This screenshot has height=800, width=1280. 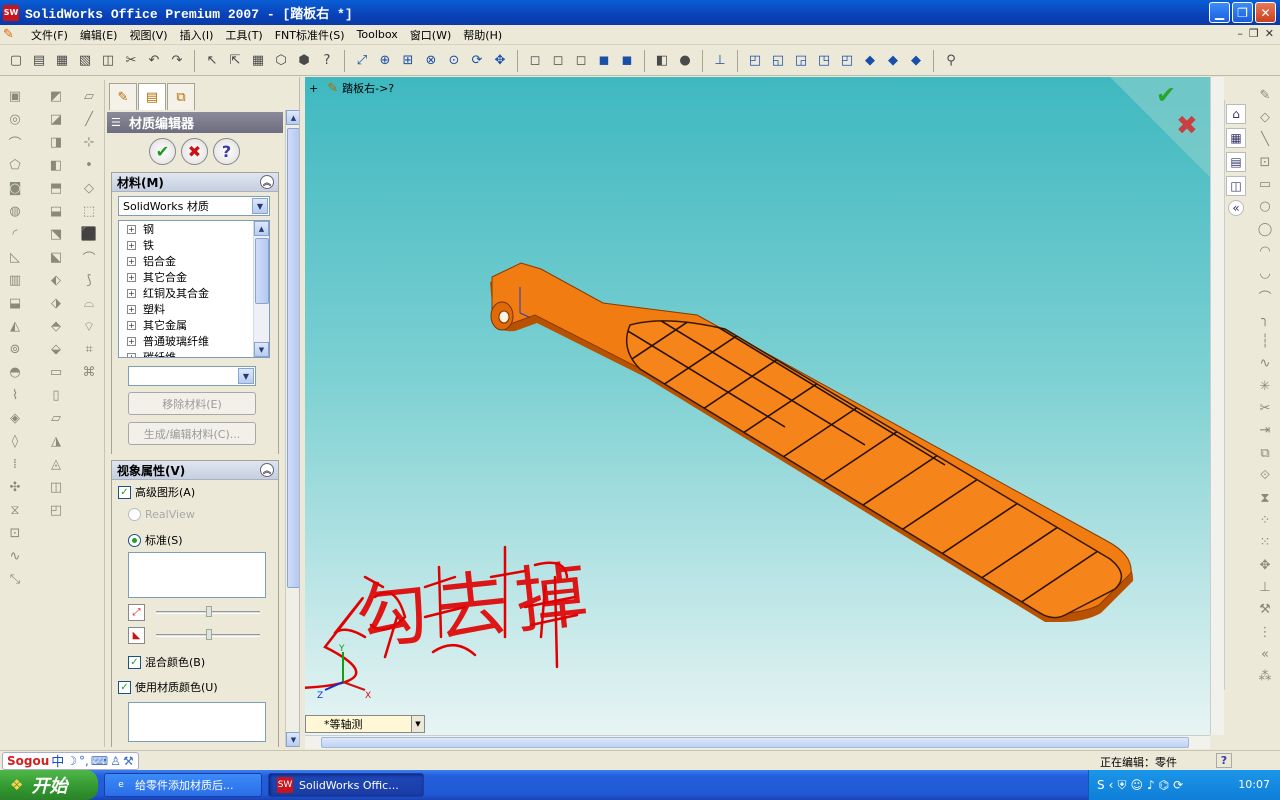 What do you see at coordinates (1224, 760) in the screenshot?
I see `status-help-icon: ?` at bounding box center [1224, 760].